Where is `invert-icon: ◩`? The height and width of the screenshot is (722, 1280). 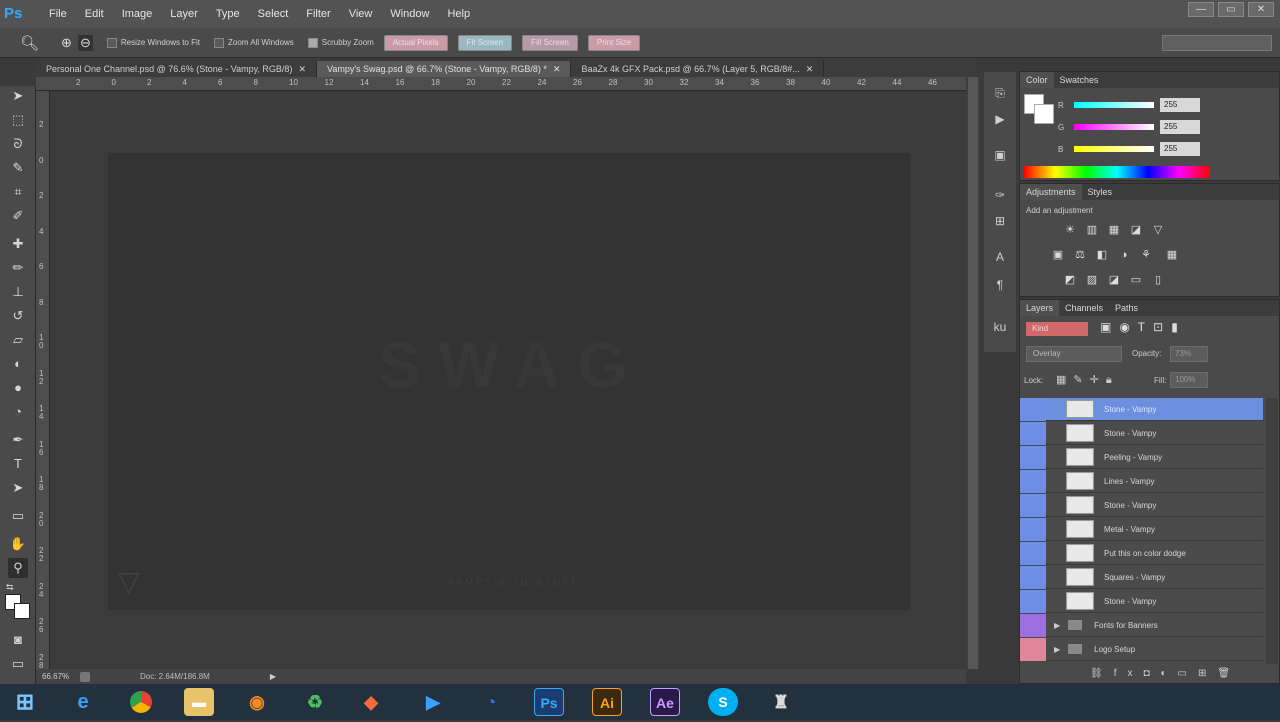 invert-icon: ◩ is located at coordinates (1070, 280).